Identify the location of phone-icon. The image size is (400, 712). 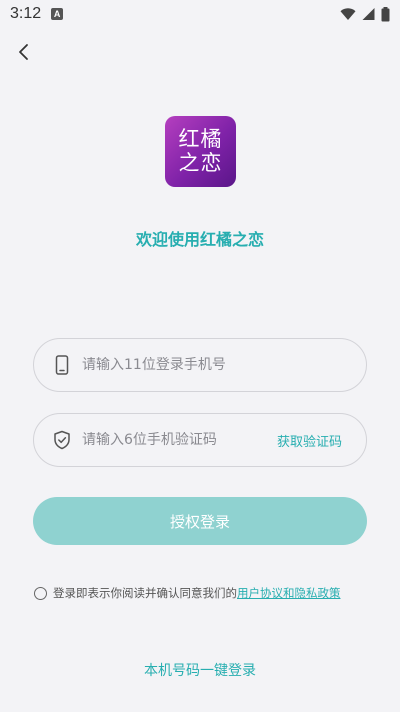
(62, 365).